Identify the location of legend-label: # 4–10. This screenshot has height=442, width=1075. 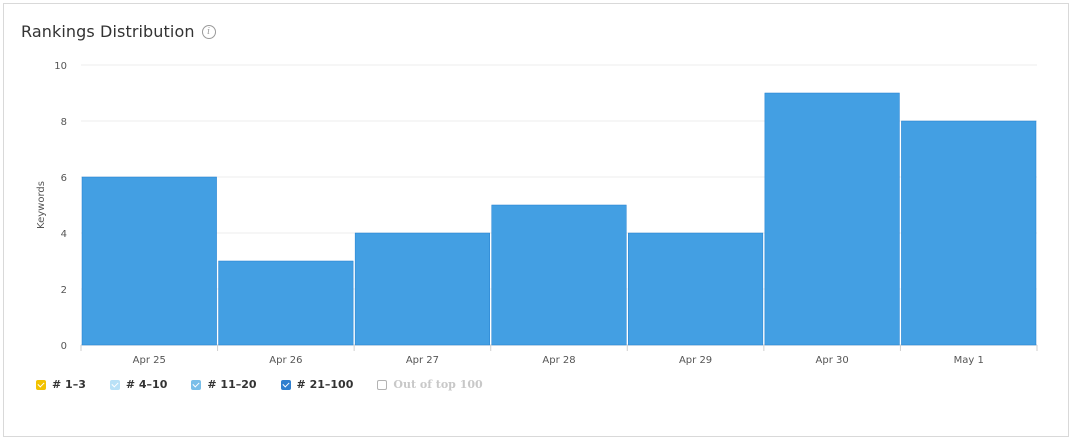
(146, 384).